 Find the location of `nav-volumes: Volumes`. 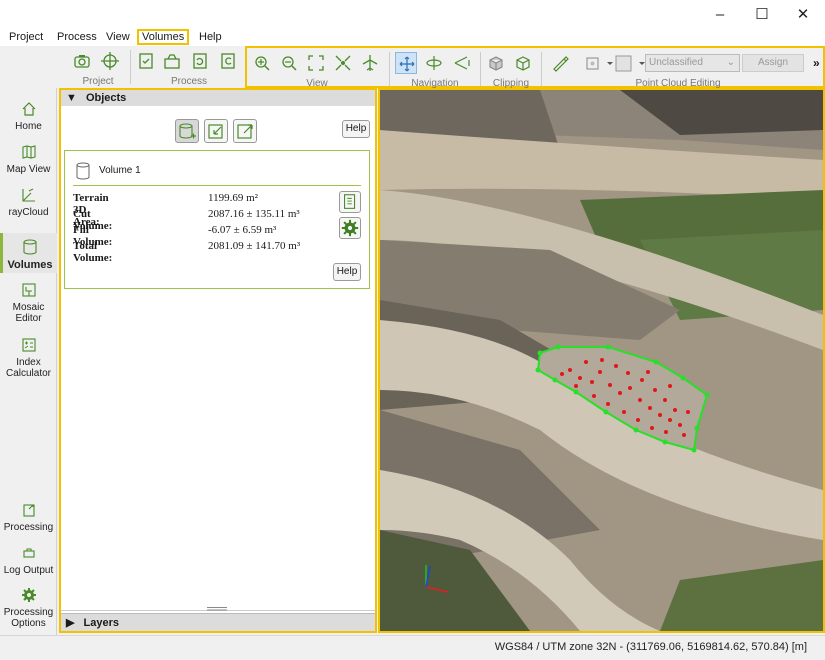

nav-volumes: Volumes is located at coordinates (28, 253).